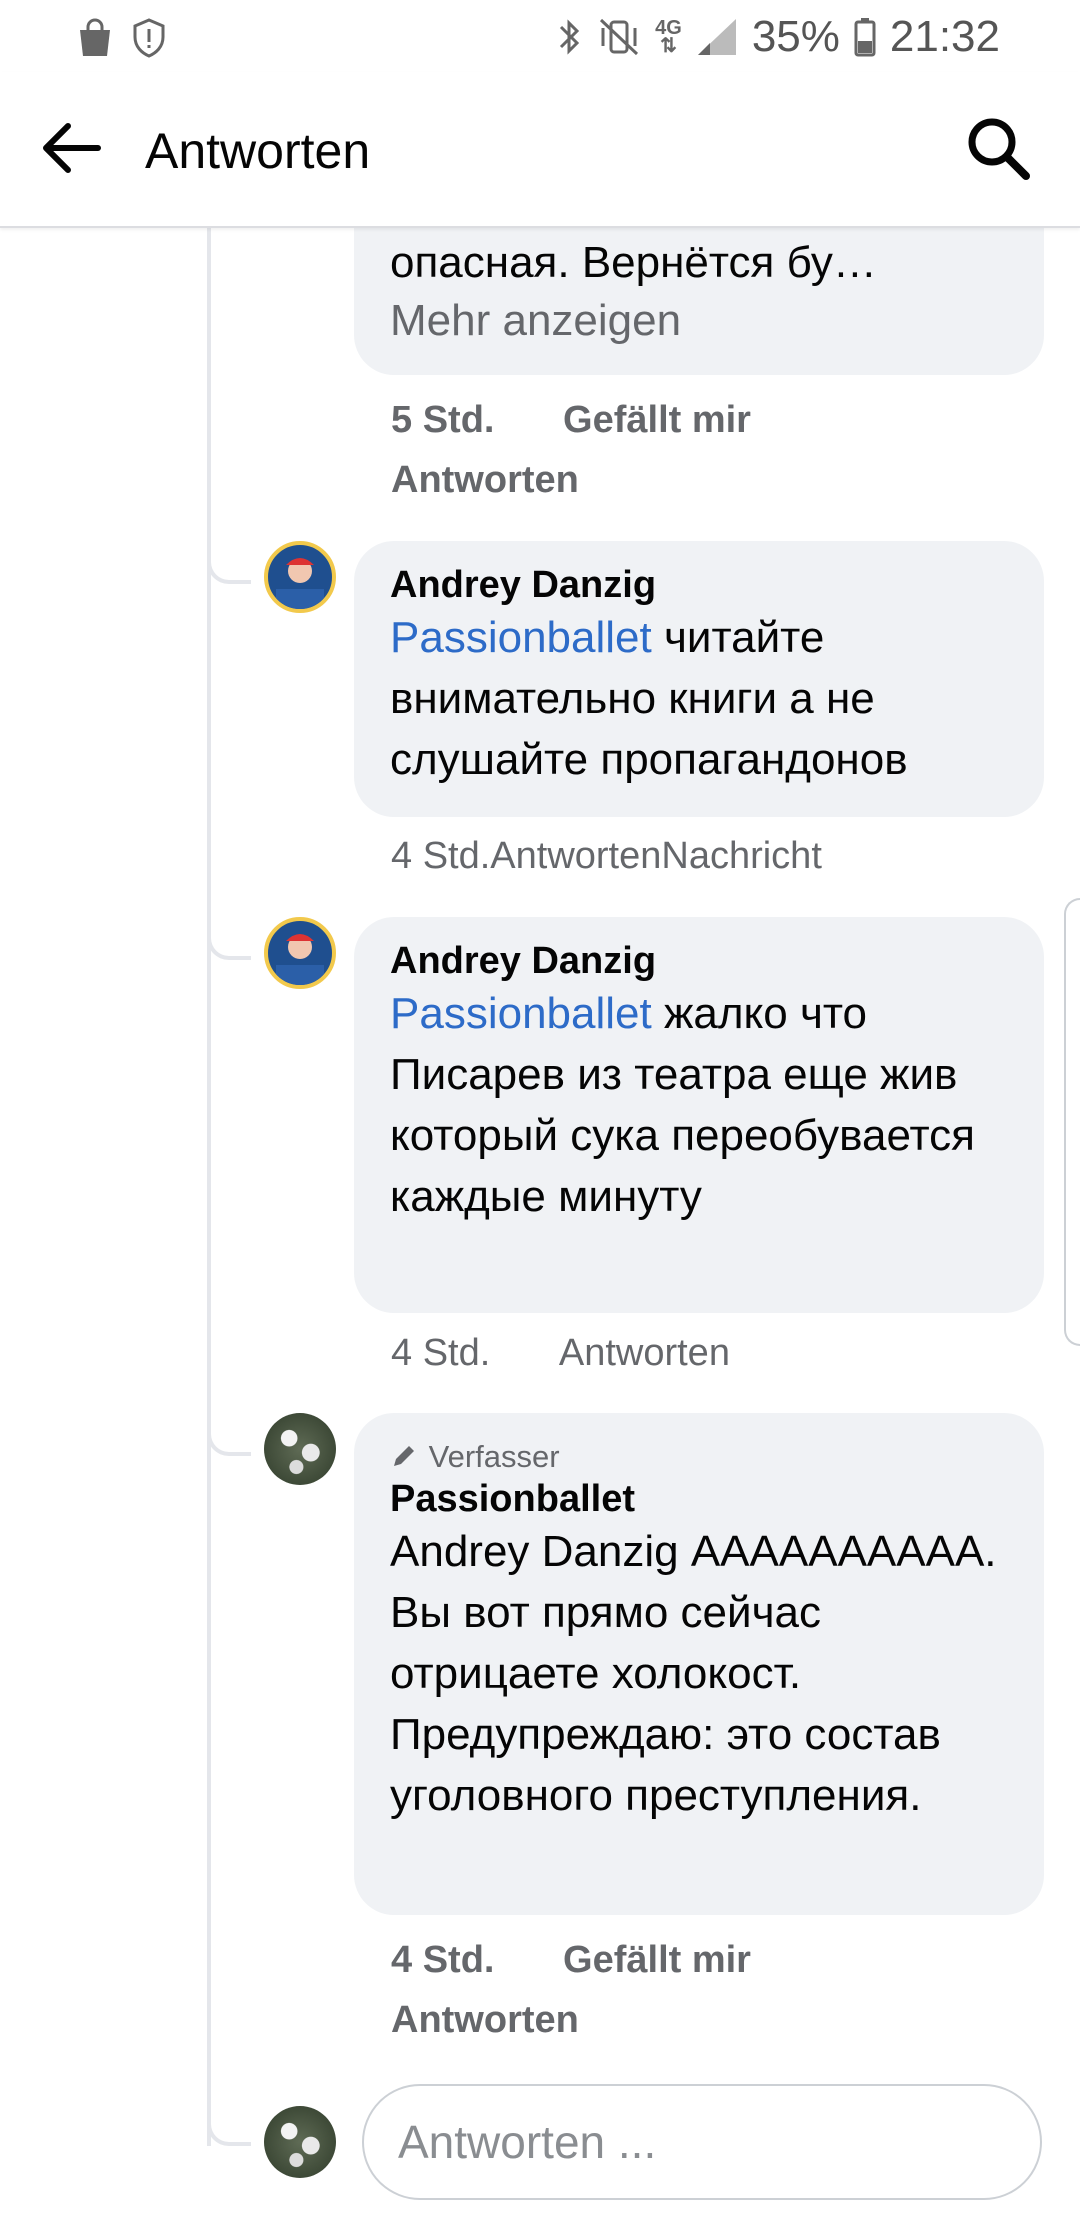 Image resolution: width=1080 pixels, height=2220 pixels. I want to click on search-button, so click(998, 148).